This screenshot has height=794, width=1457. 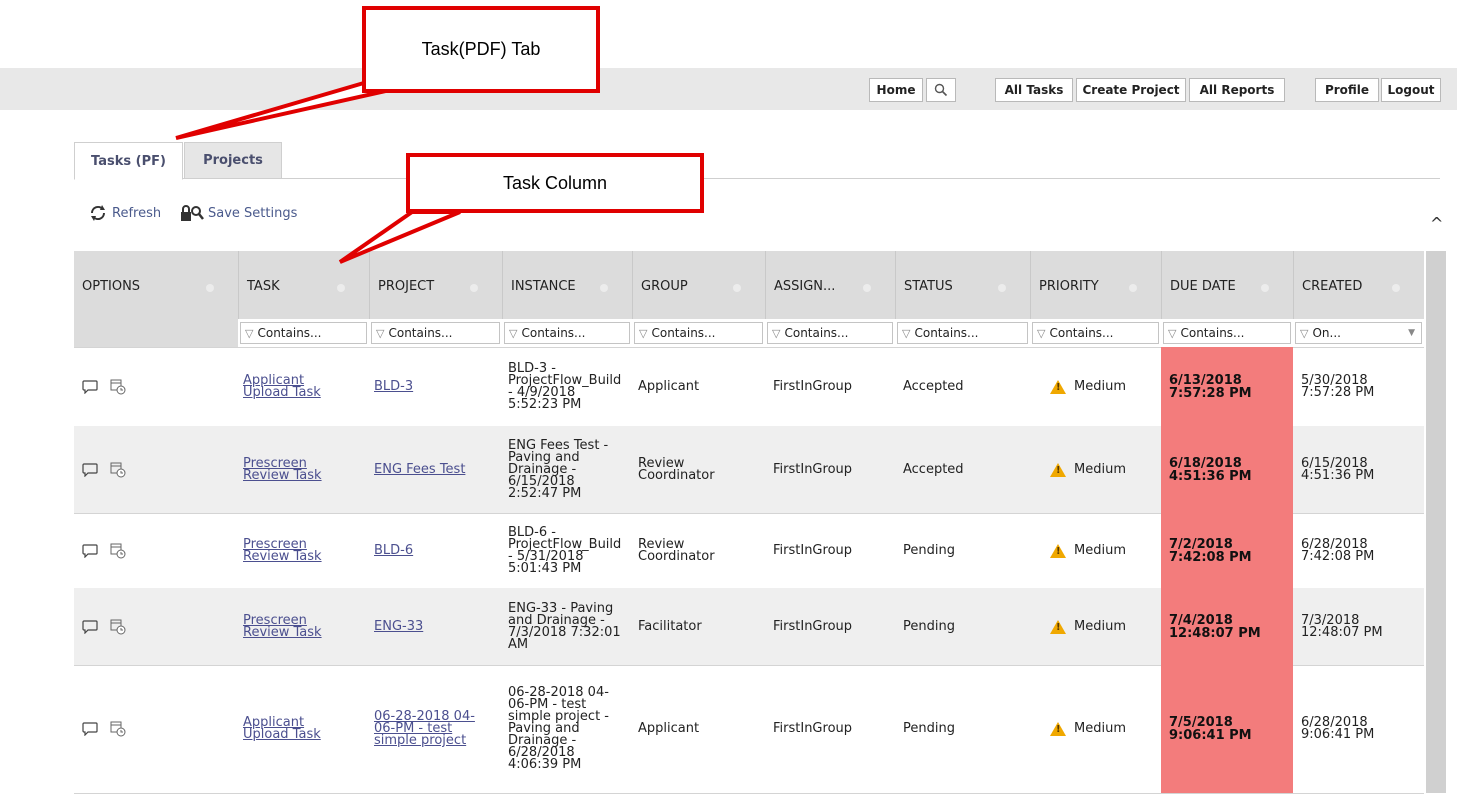 What do you see at coordinates (282, 469) in the screenshot?
I see `task-text: Prescreen Review Task` at bounding box center [282, 469].